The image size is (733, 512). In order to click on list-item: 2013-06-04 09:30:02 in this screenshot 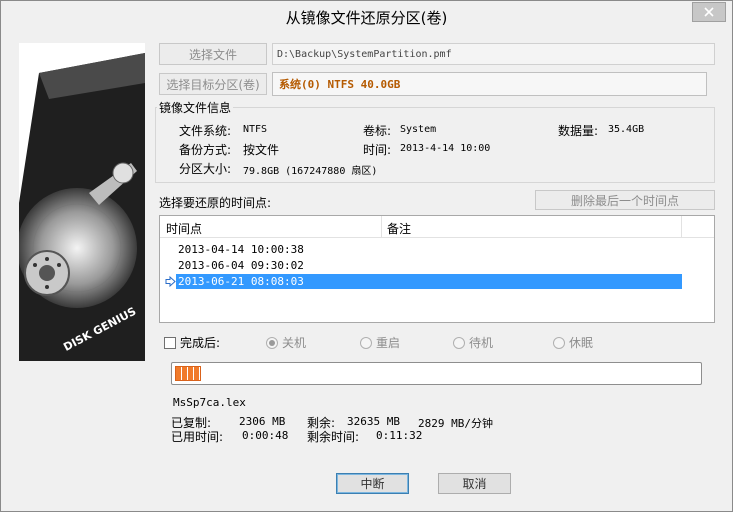, I will do `click(429, 265)`.